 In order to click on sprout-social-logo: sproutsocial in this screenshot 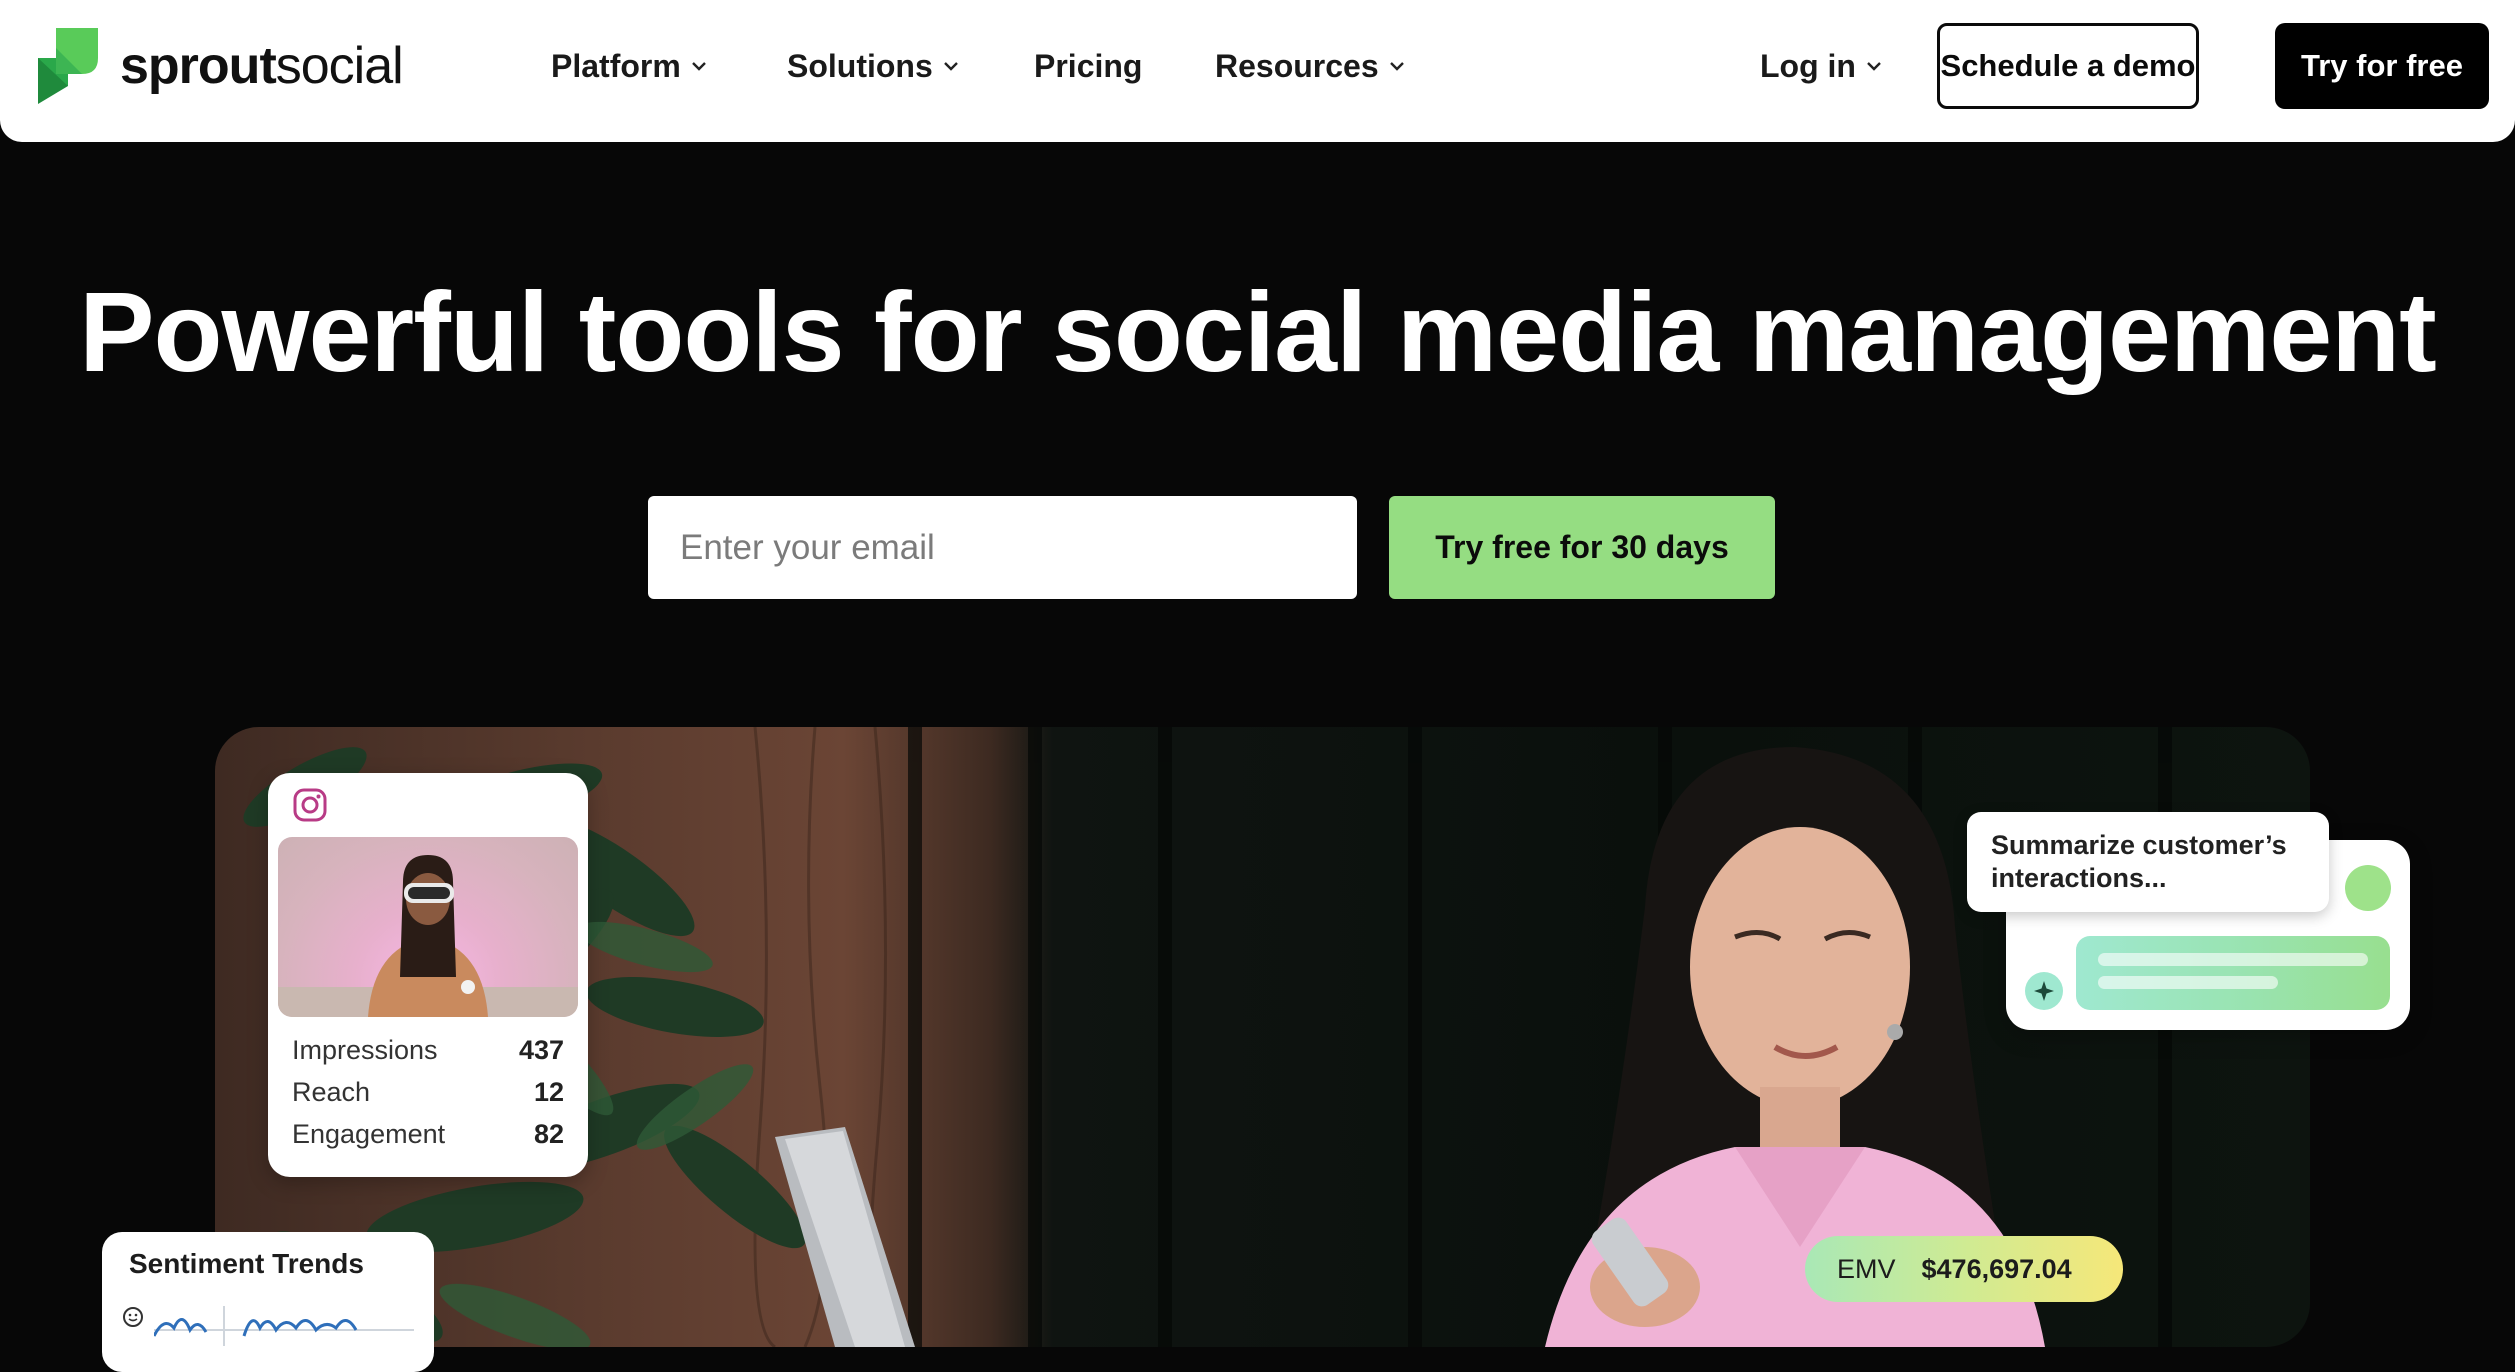, I will do `click(221, 66)`.